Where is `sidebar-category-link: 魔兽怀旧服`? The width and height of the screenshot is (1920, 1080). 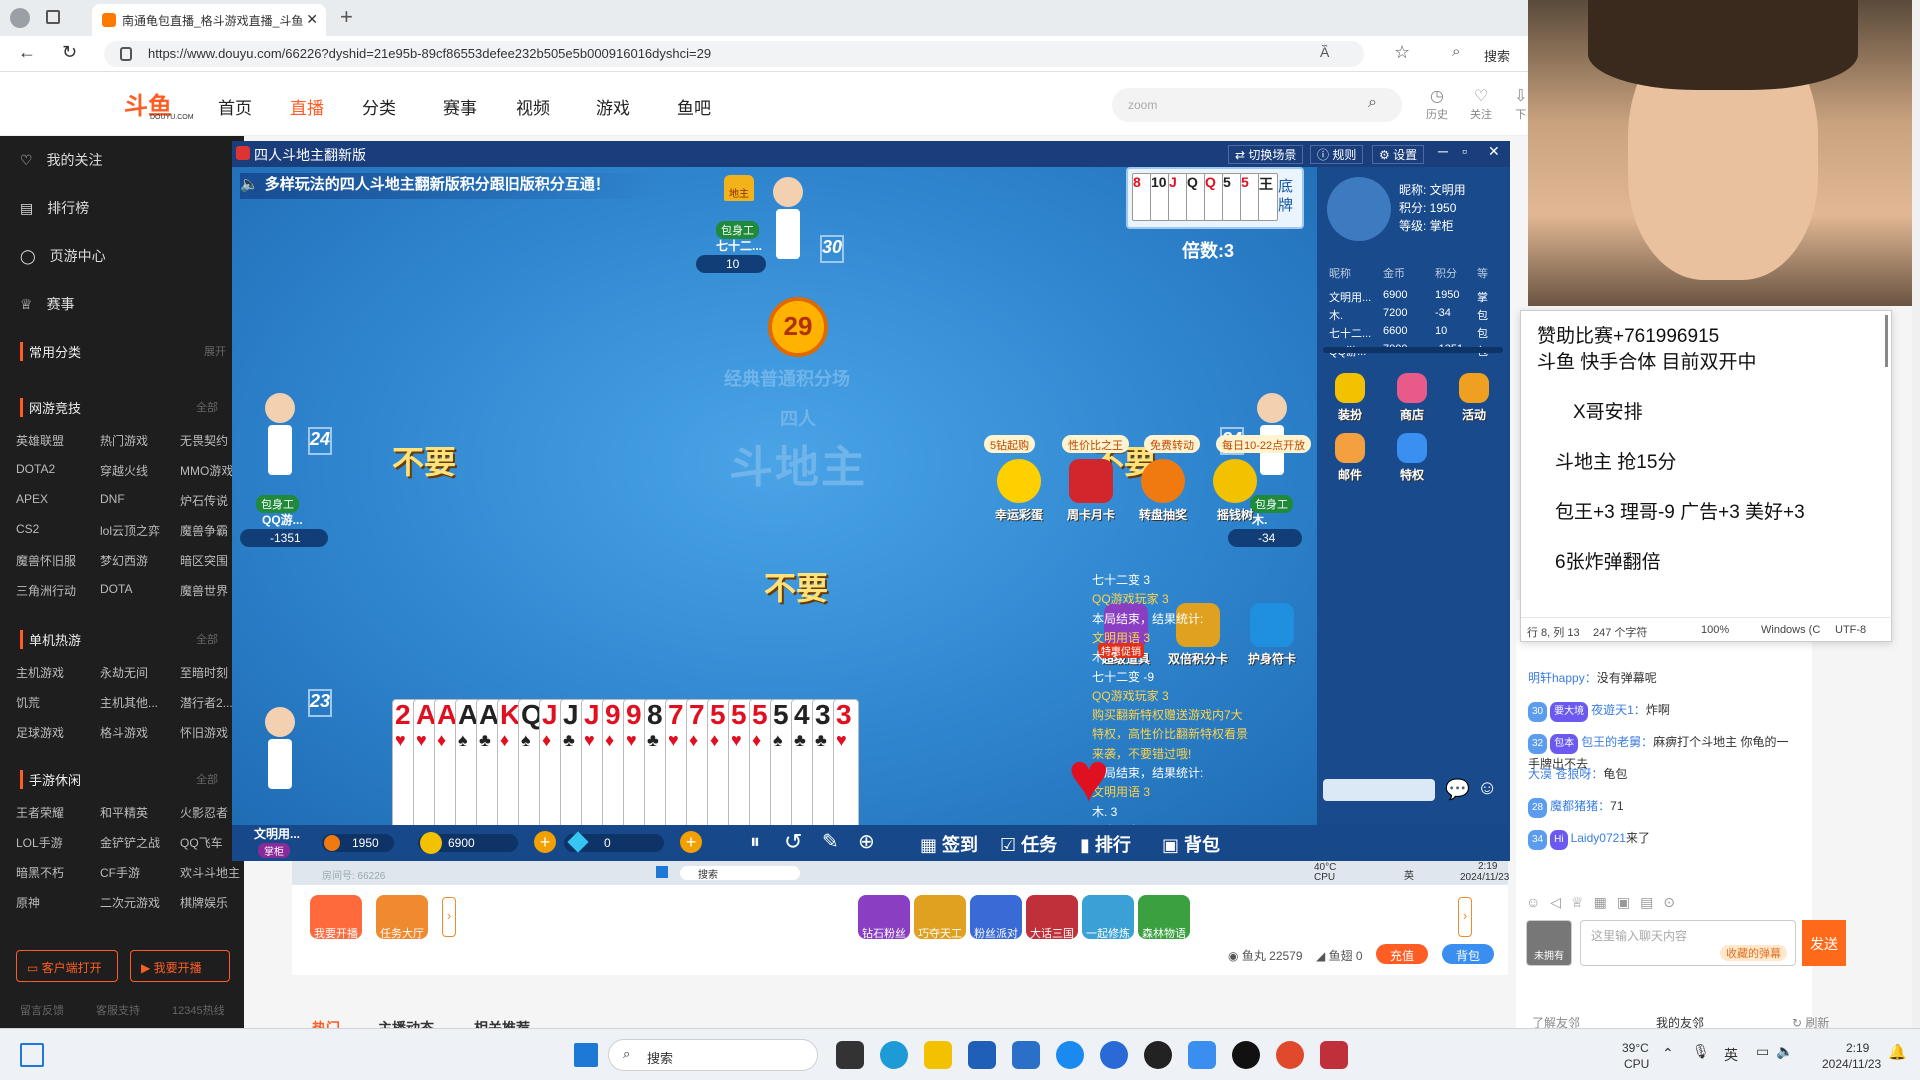 sidebar-category-link: 魔兽怀旧服 is located at coordinates (46, 560).